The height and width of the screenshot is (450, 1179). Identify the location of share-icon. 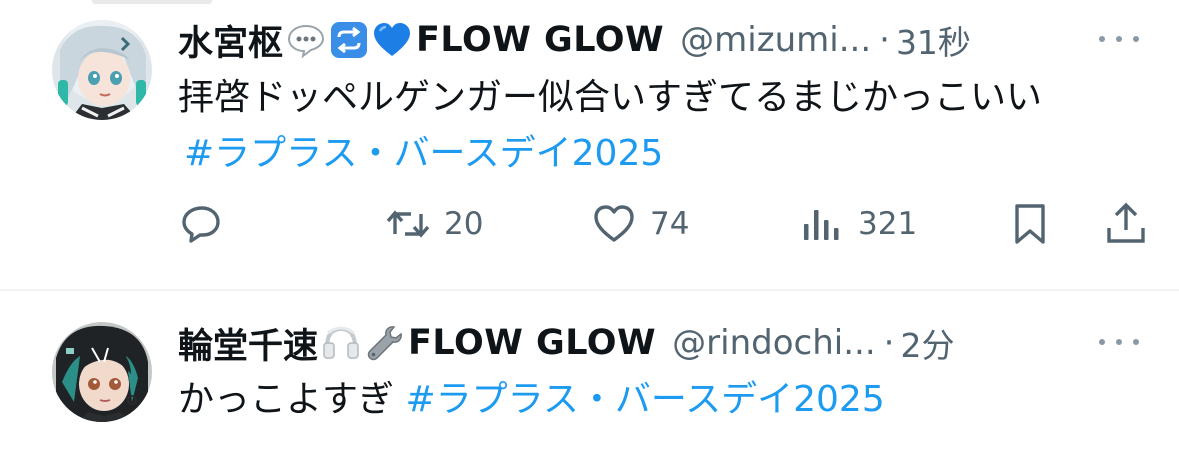
(1126, 224).